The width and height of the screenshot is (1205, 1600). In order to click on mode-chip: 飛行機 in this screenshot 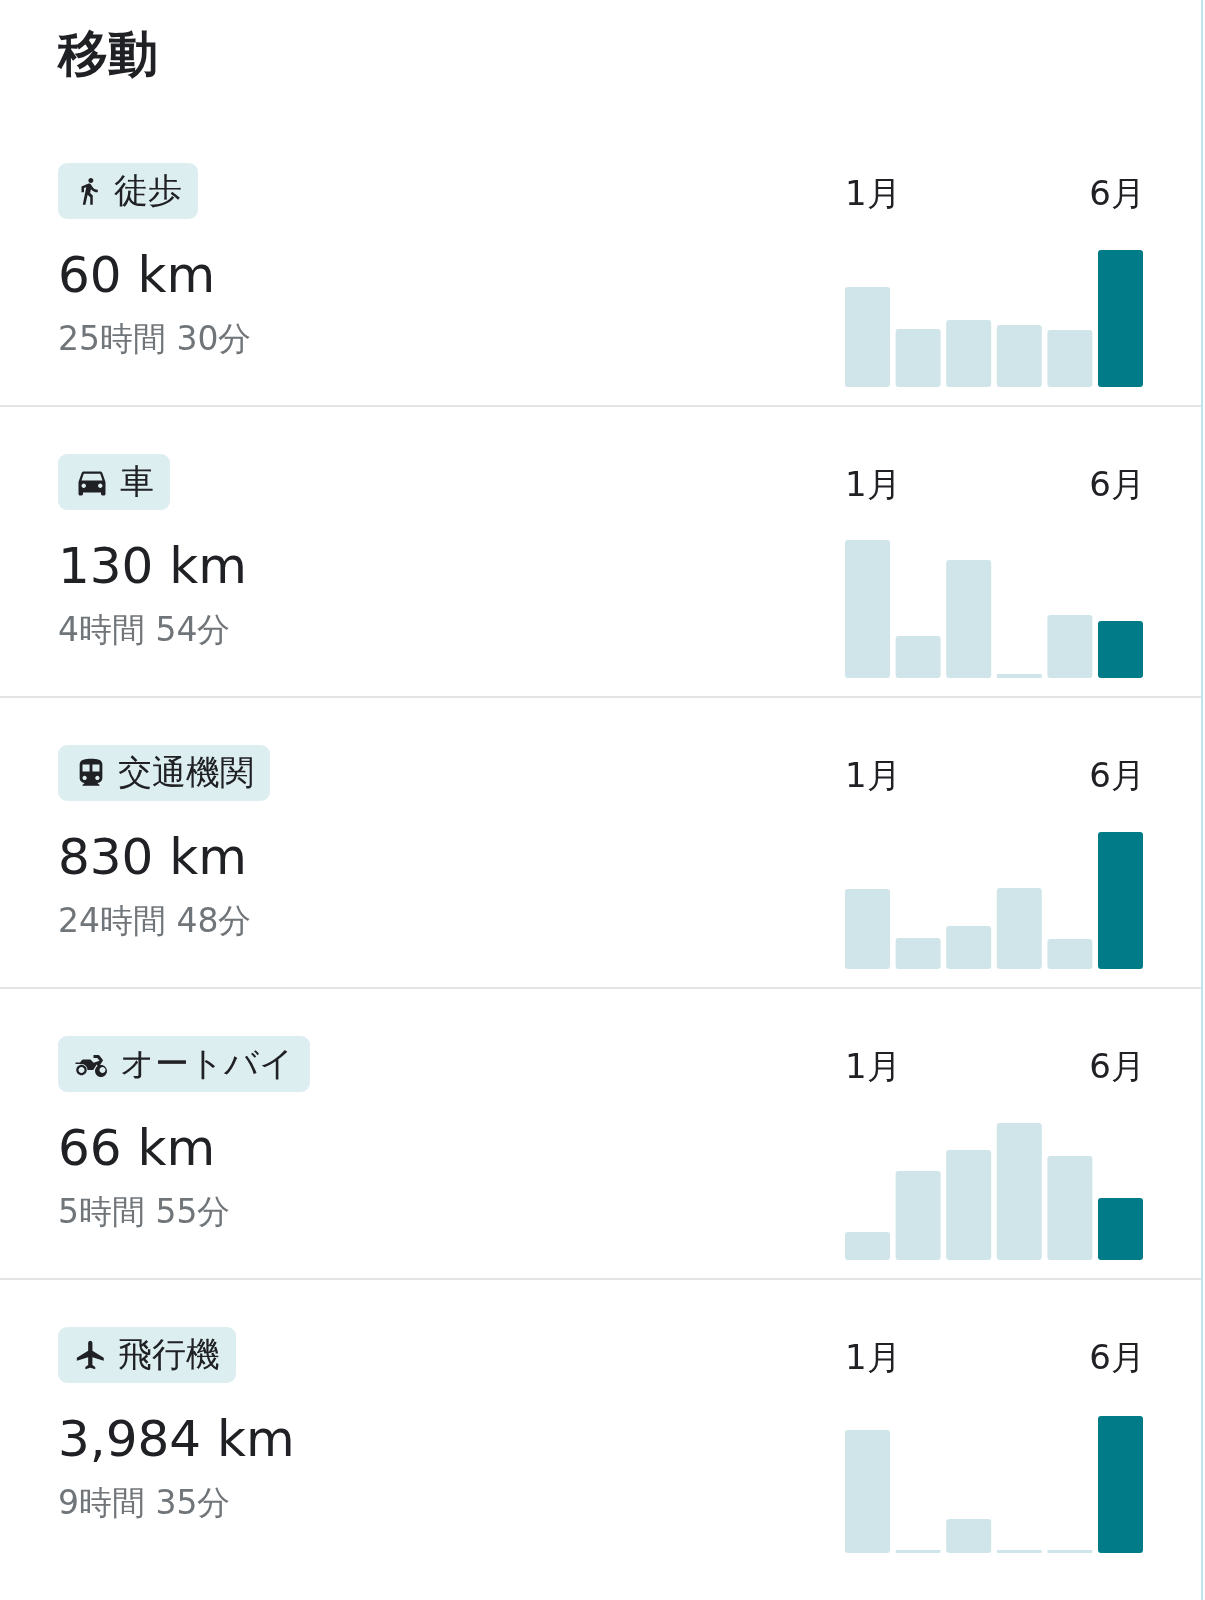, I will do `click(147, 1355)`.